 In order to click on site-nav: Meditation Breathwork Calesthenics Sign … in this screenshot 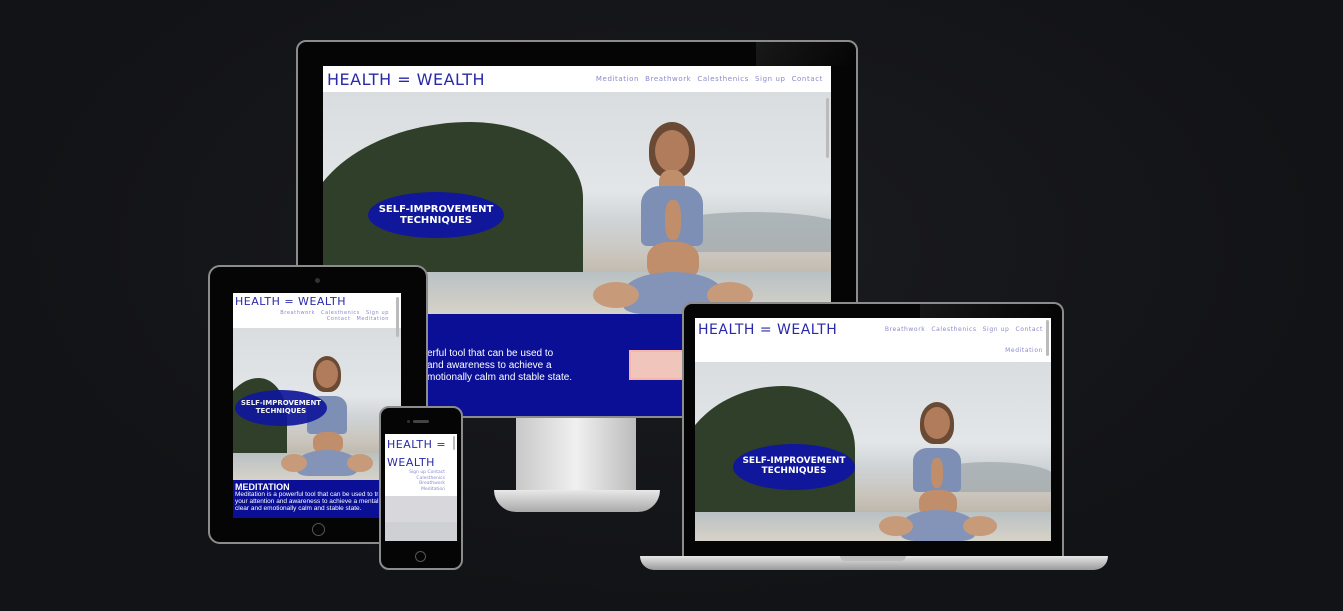, I will do `click(706, 79)`.